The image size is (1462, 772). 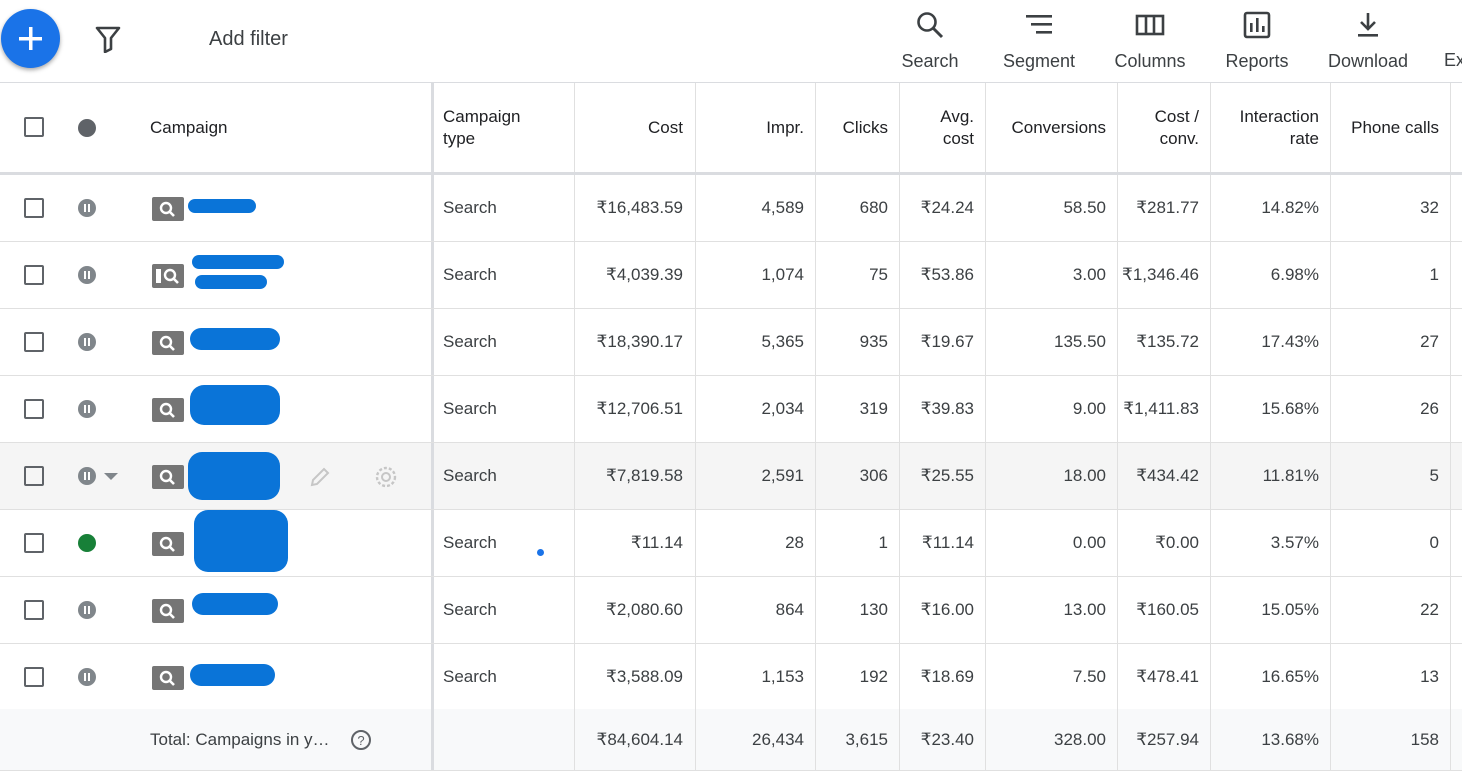 What do you see at coordinates (1167, 609) in the screenshot?
I see `cost-conv-cell: ₹160.05` at bounding box center [1167, 609].